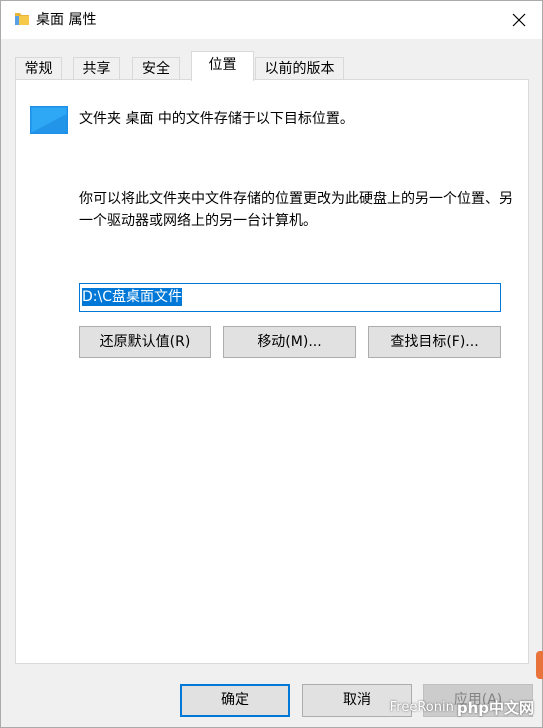 This screenshot has width=543, height=728. I want to click on tab-location: 位置, so click(222, 66).